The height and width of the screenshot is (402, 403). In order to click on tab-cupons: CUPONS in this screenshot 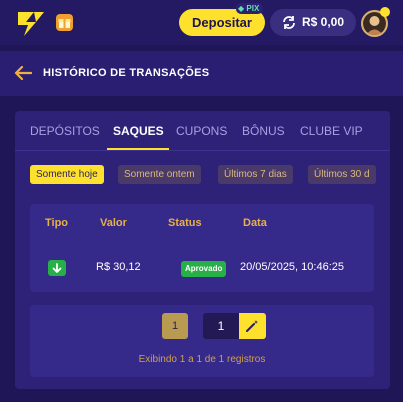, I will do `click(201, 131)`.